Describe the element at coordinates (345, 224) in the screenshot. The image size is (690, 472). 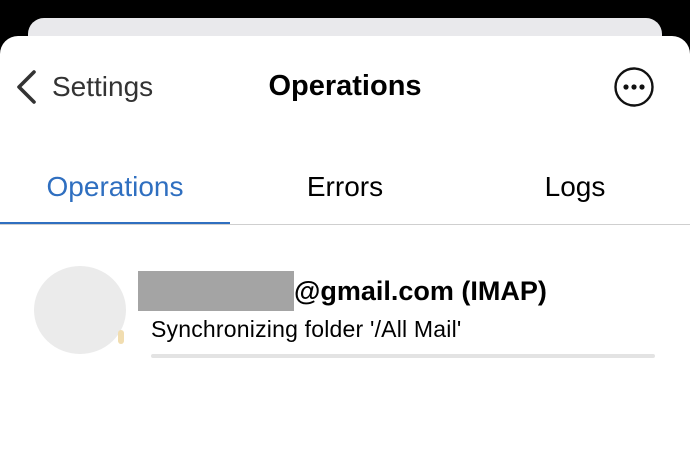
I see `tabs-divider` at that location.